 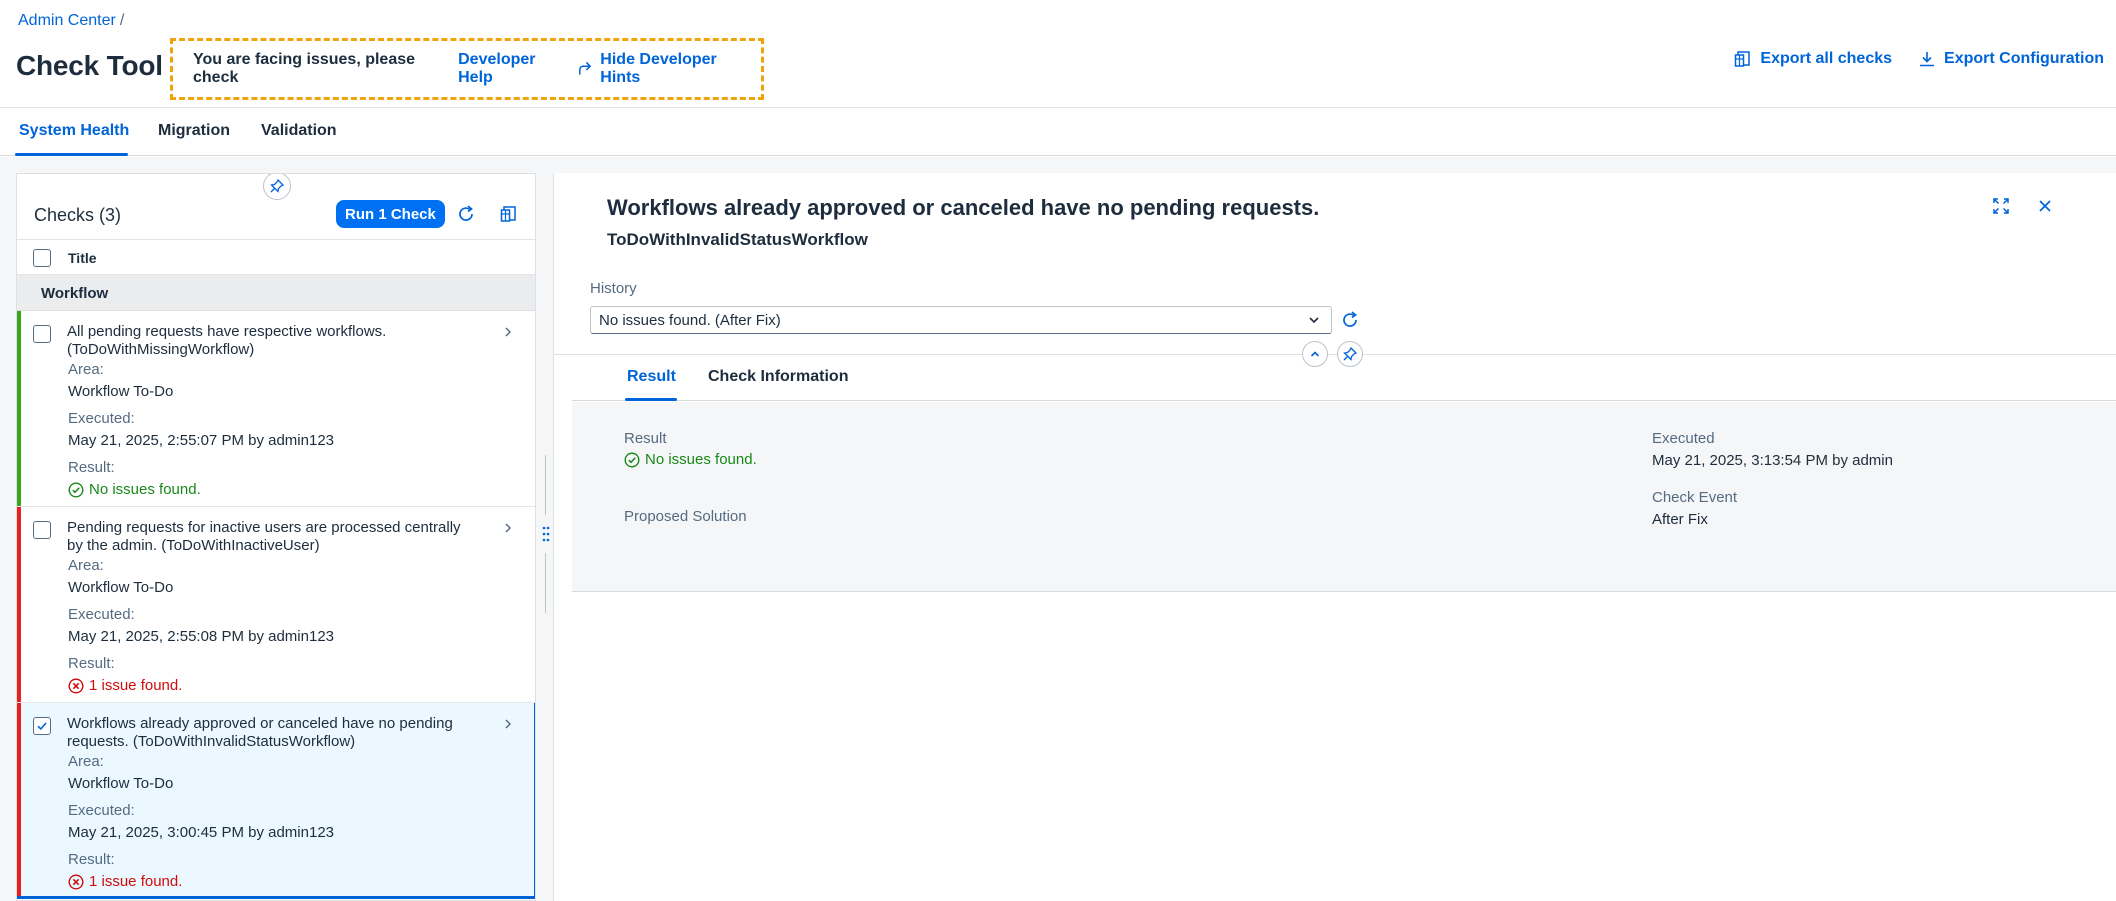 What do you see at coordinates (1680, 519) in the screenshot?
I see `check-event-value: After Fix` at bounding box center [1680, 519].